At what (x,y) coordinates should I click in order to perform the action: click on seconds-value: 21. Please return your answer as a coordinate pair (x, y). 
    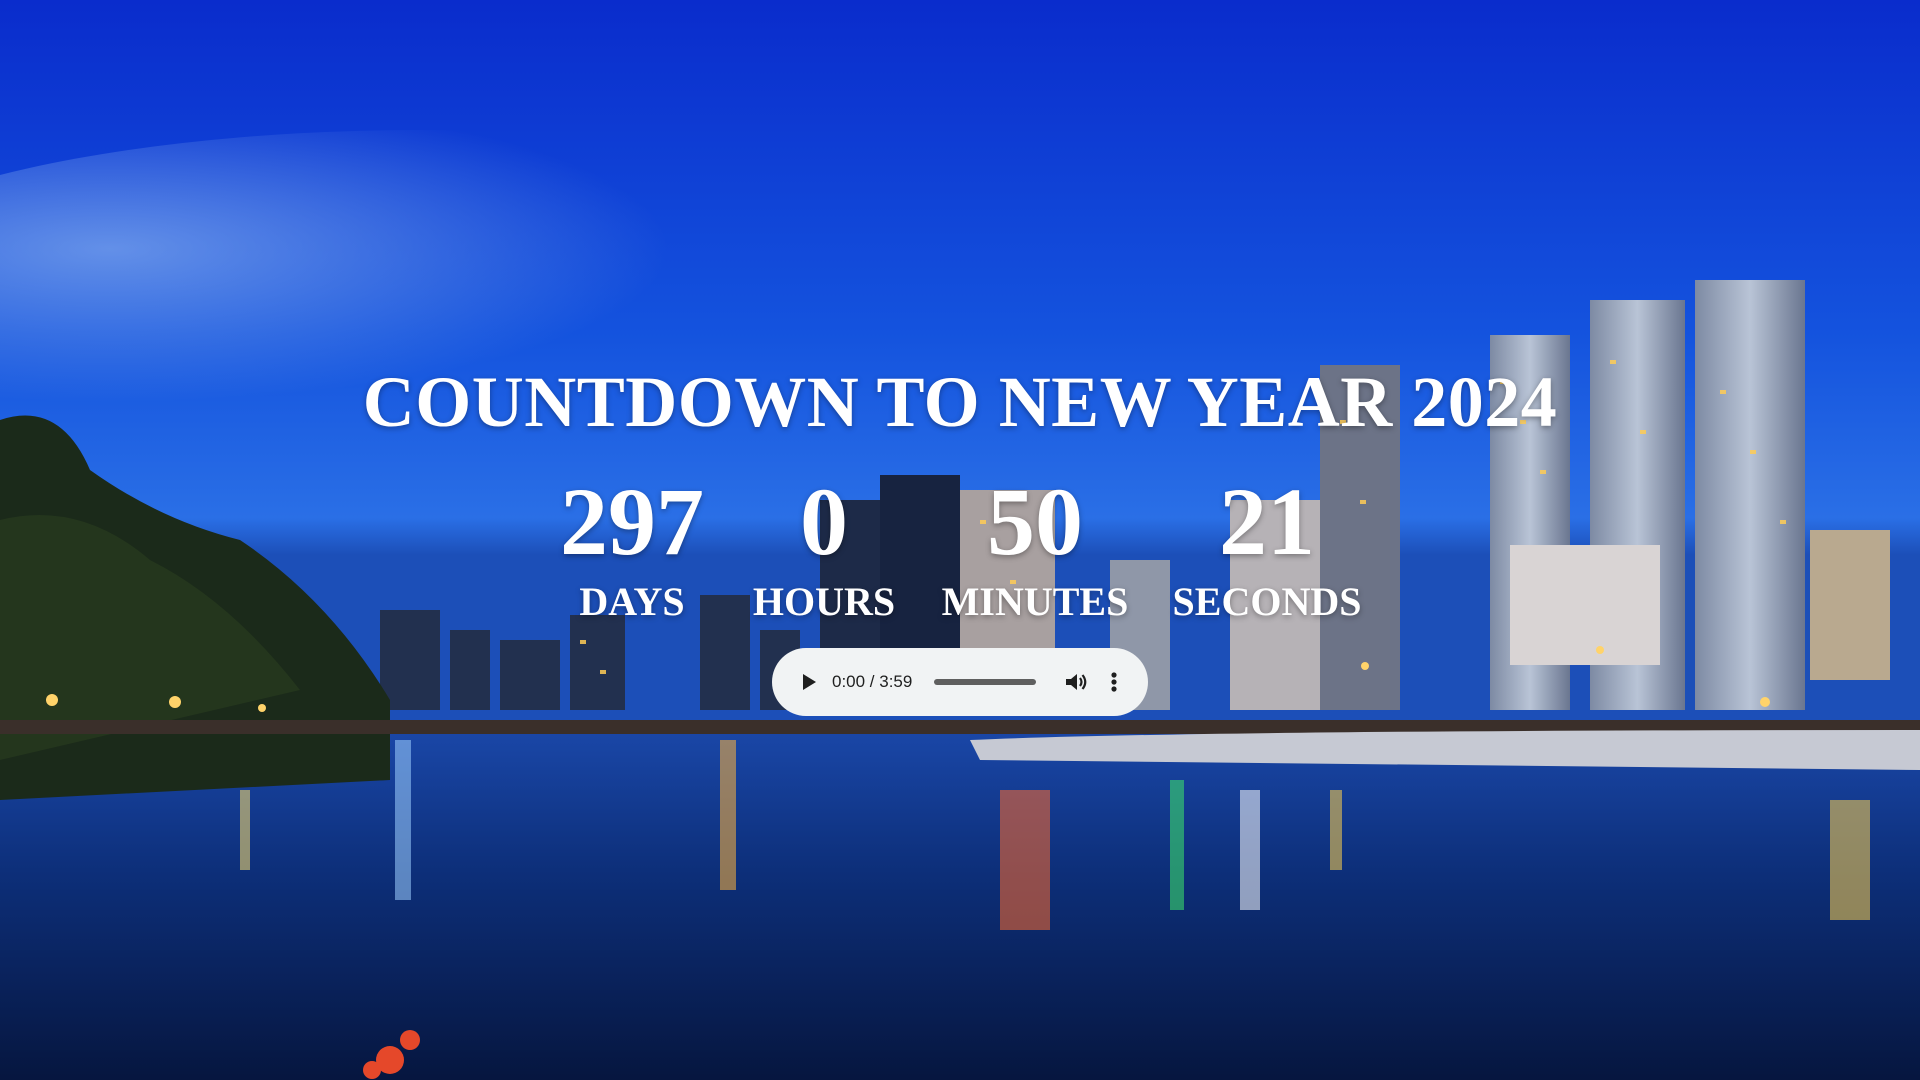
    Looking at the image, I should click on (1267, 521).